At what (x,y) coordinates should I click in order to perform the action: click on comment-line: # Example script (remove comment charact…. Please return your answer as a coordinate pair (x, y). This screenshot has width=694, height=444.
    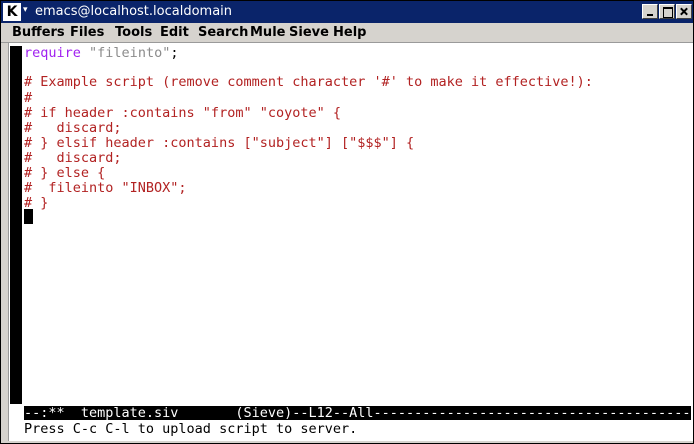
    Looking at the image, I should click on (308, 82).